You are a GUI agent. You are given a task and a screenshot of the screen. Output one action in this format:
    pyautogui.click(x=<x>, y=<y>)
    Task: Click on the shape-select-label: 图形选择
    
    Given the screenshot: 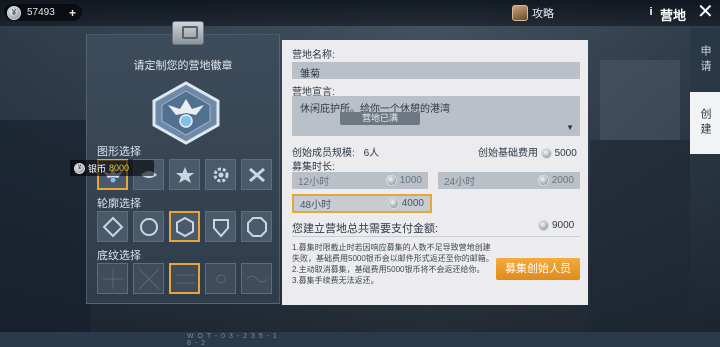 What is the action you would take?
    pyautogui.click(x=119, y=152)
    